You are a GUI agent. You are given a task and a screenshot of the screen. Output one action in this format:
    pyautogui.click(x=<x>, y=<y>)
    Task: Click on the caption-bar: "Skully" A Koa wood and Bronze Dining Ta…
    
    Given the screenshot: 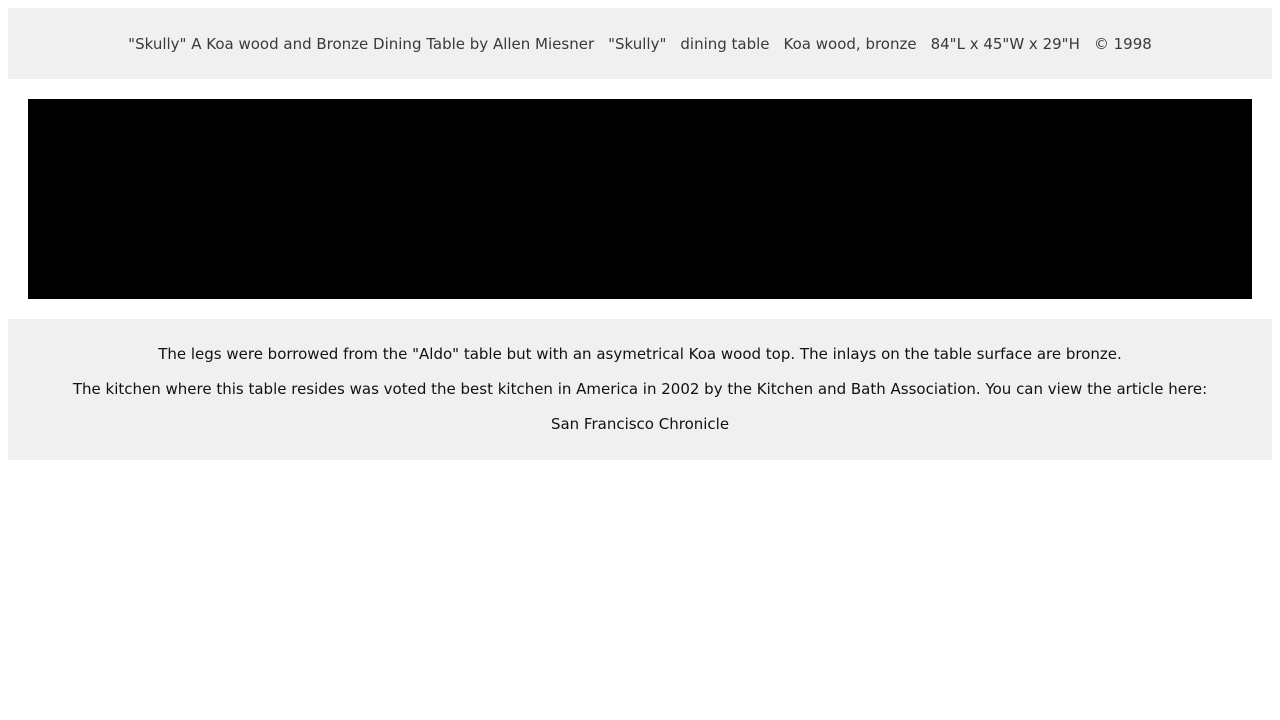 What is the action you would take?
    pyautogui.click(x=640, y=43)
    